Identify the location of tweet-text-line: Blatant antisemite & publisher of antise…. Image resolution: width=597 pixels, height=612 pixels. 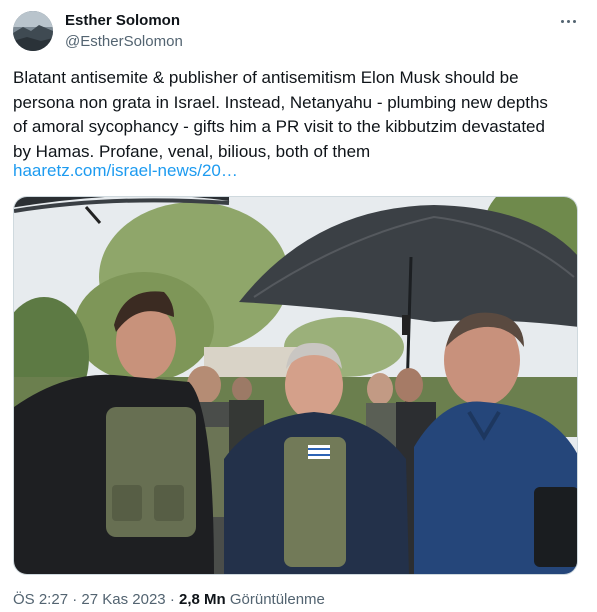
(266, 77).